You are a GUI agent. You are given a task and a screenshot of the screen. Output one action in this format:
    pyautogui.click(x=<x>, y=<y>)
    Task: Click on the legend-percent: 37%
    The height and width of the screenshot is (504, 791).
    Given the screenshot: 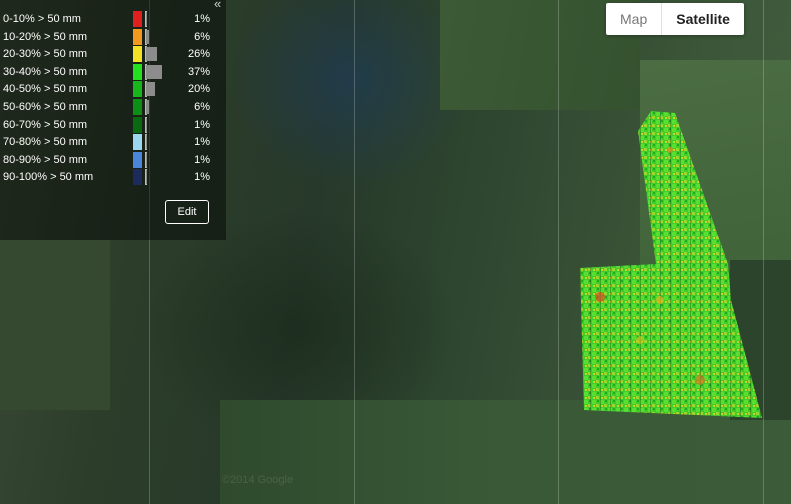 What is the action you would take?
    pyautogui.click(x=198, y=71)
    